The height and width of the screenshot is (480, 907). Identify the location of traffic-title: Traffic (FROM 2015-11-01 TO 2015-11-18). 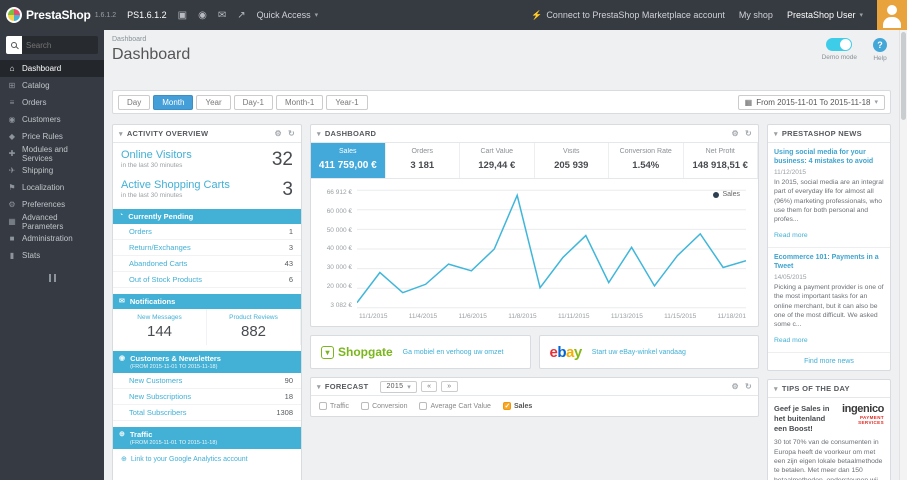
(173, 438).